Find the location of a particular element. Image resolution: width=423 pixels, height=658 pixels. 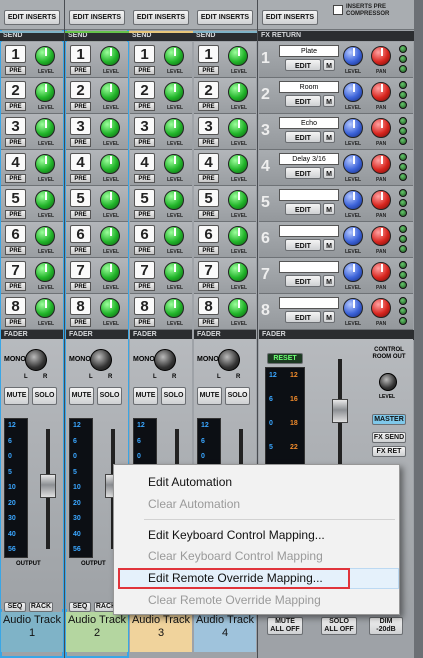

track-name-4: Audio Track 4 is located at coordinates (225, 632).